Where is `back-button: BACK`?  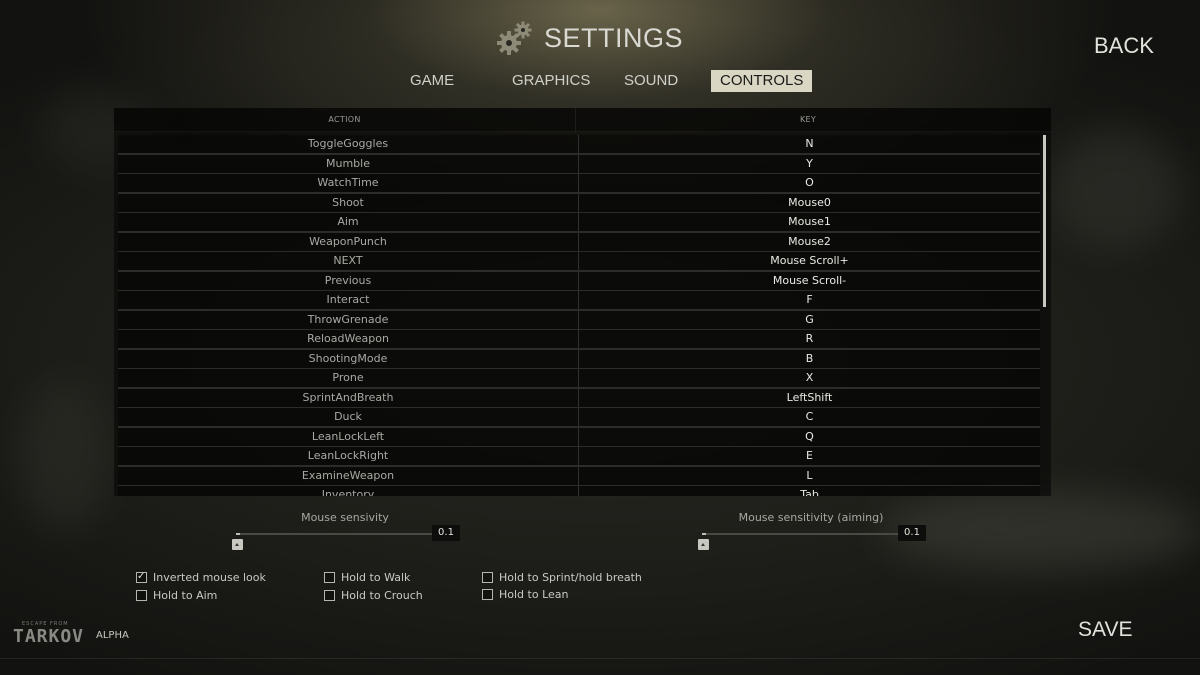 back-button: BACK is located at coordinates (1124, 46).